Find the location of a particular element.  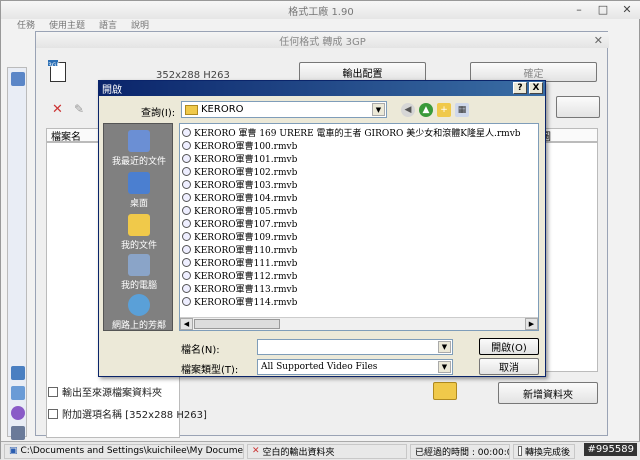

remove-icon: ✕ is located at coordinates (57, 109).